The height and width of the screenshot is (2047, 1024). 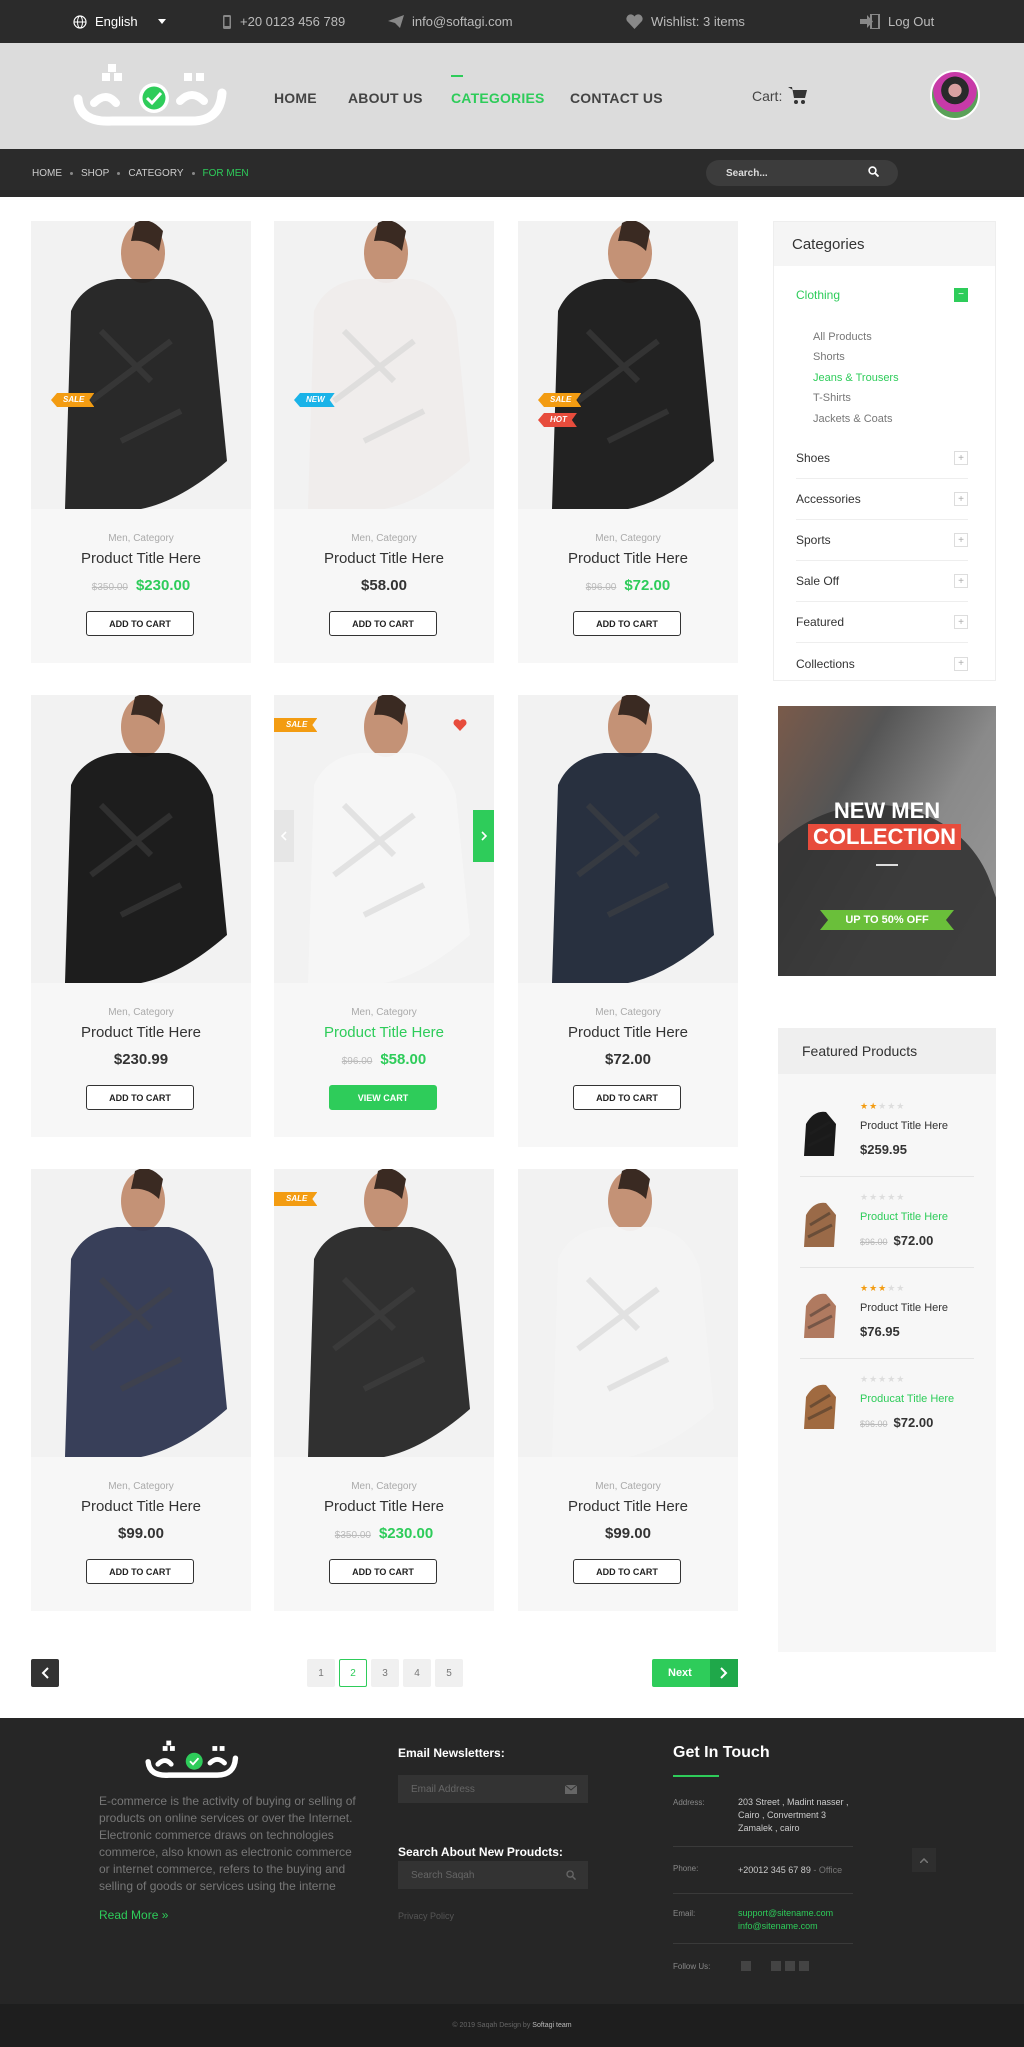 I want to click on featured-product: ★★★★★ Product Title Here $259.95, so click(x=887, y=1131).